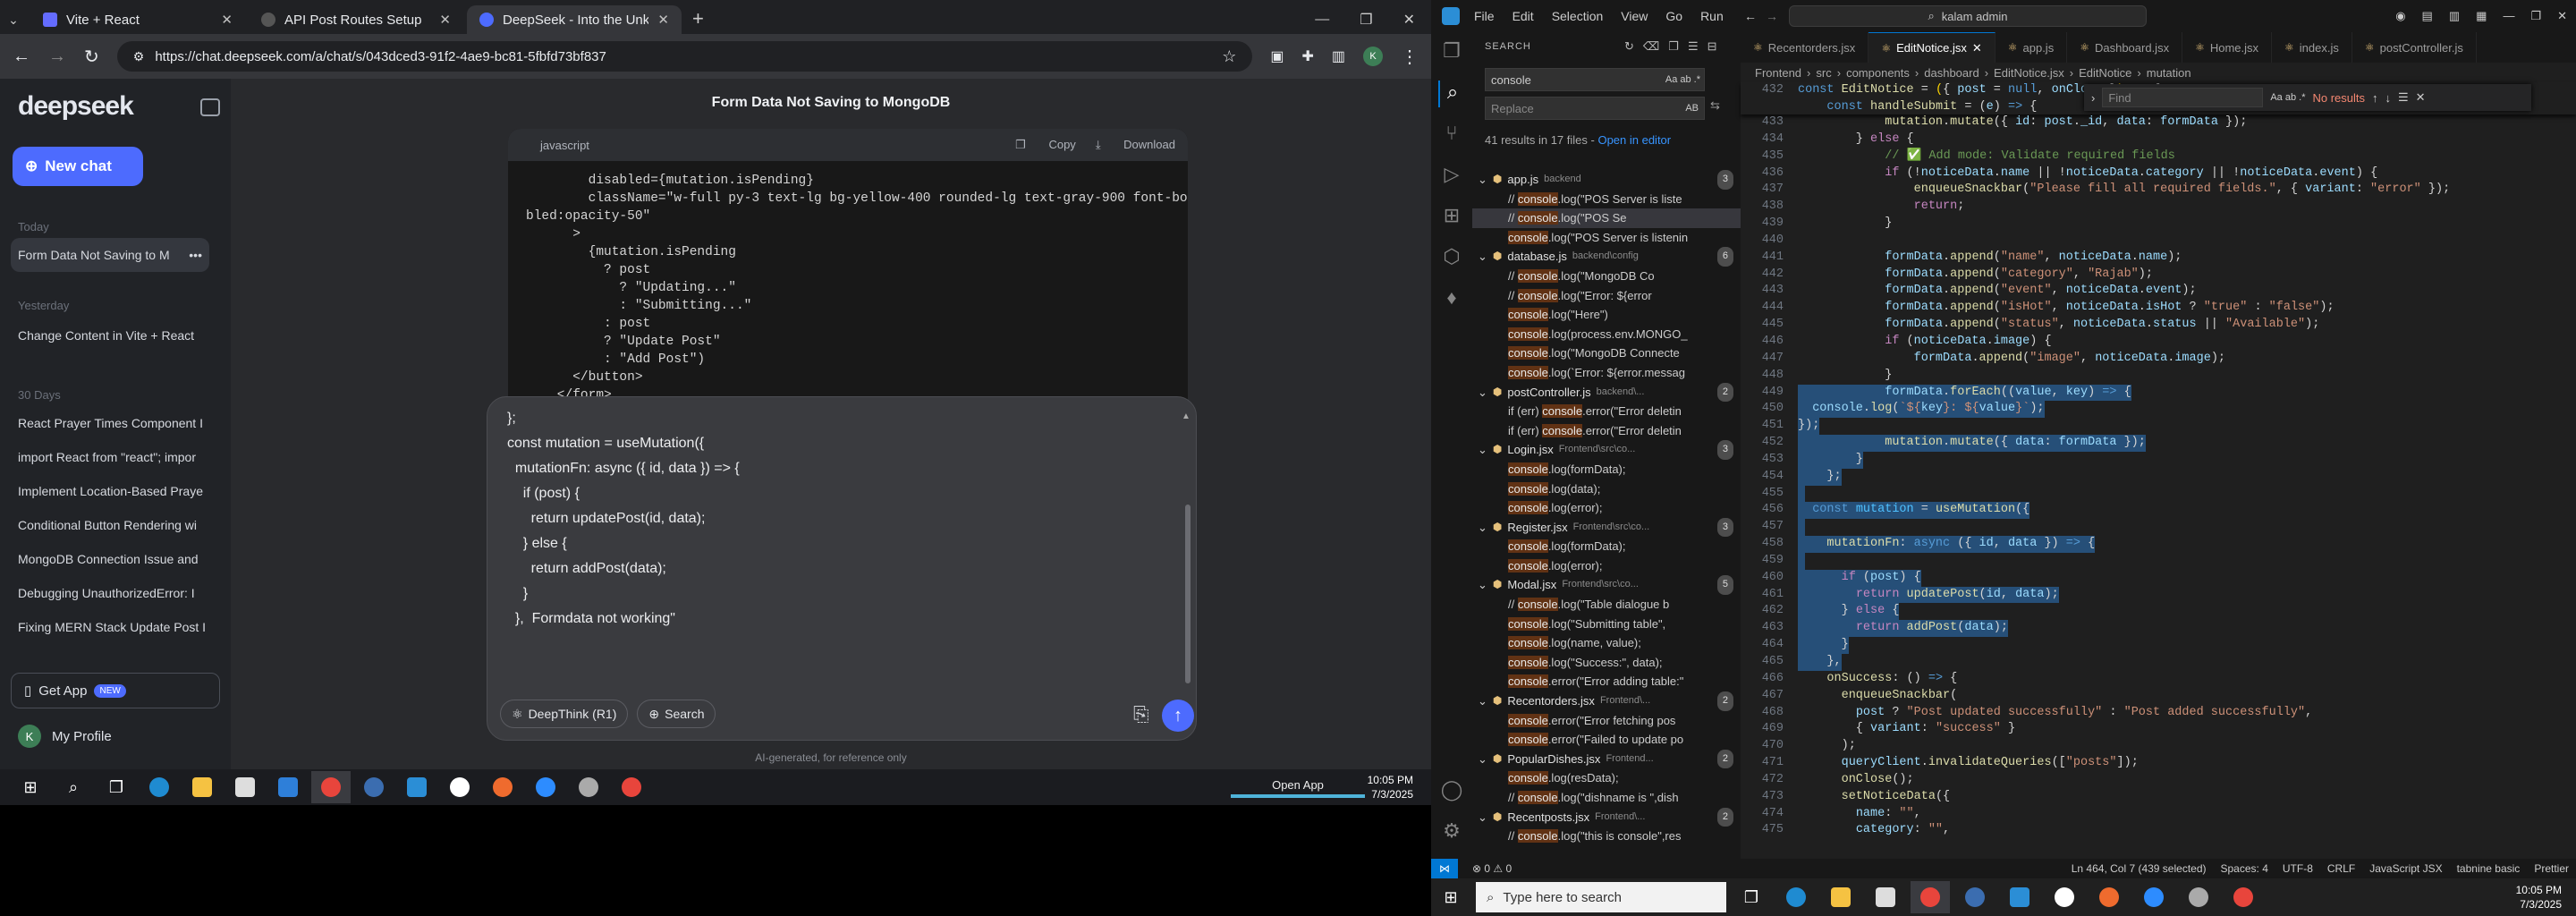 This screenshot has width=2576, height=916. What do you see at coordinates (110, 593) in the screenshot?
I see `chat-item: Debugging UnauthorizedError: I` at bounding box center [110, 593].